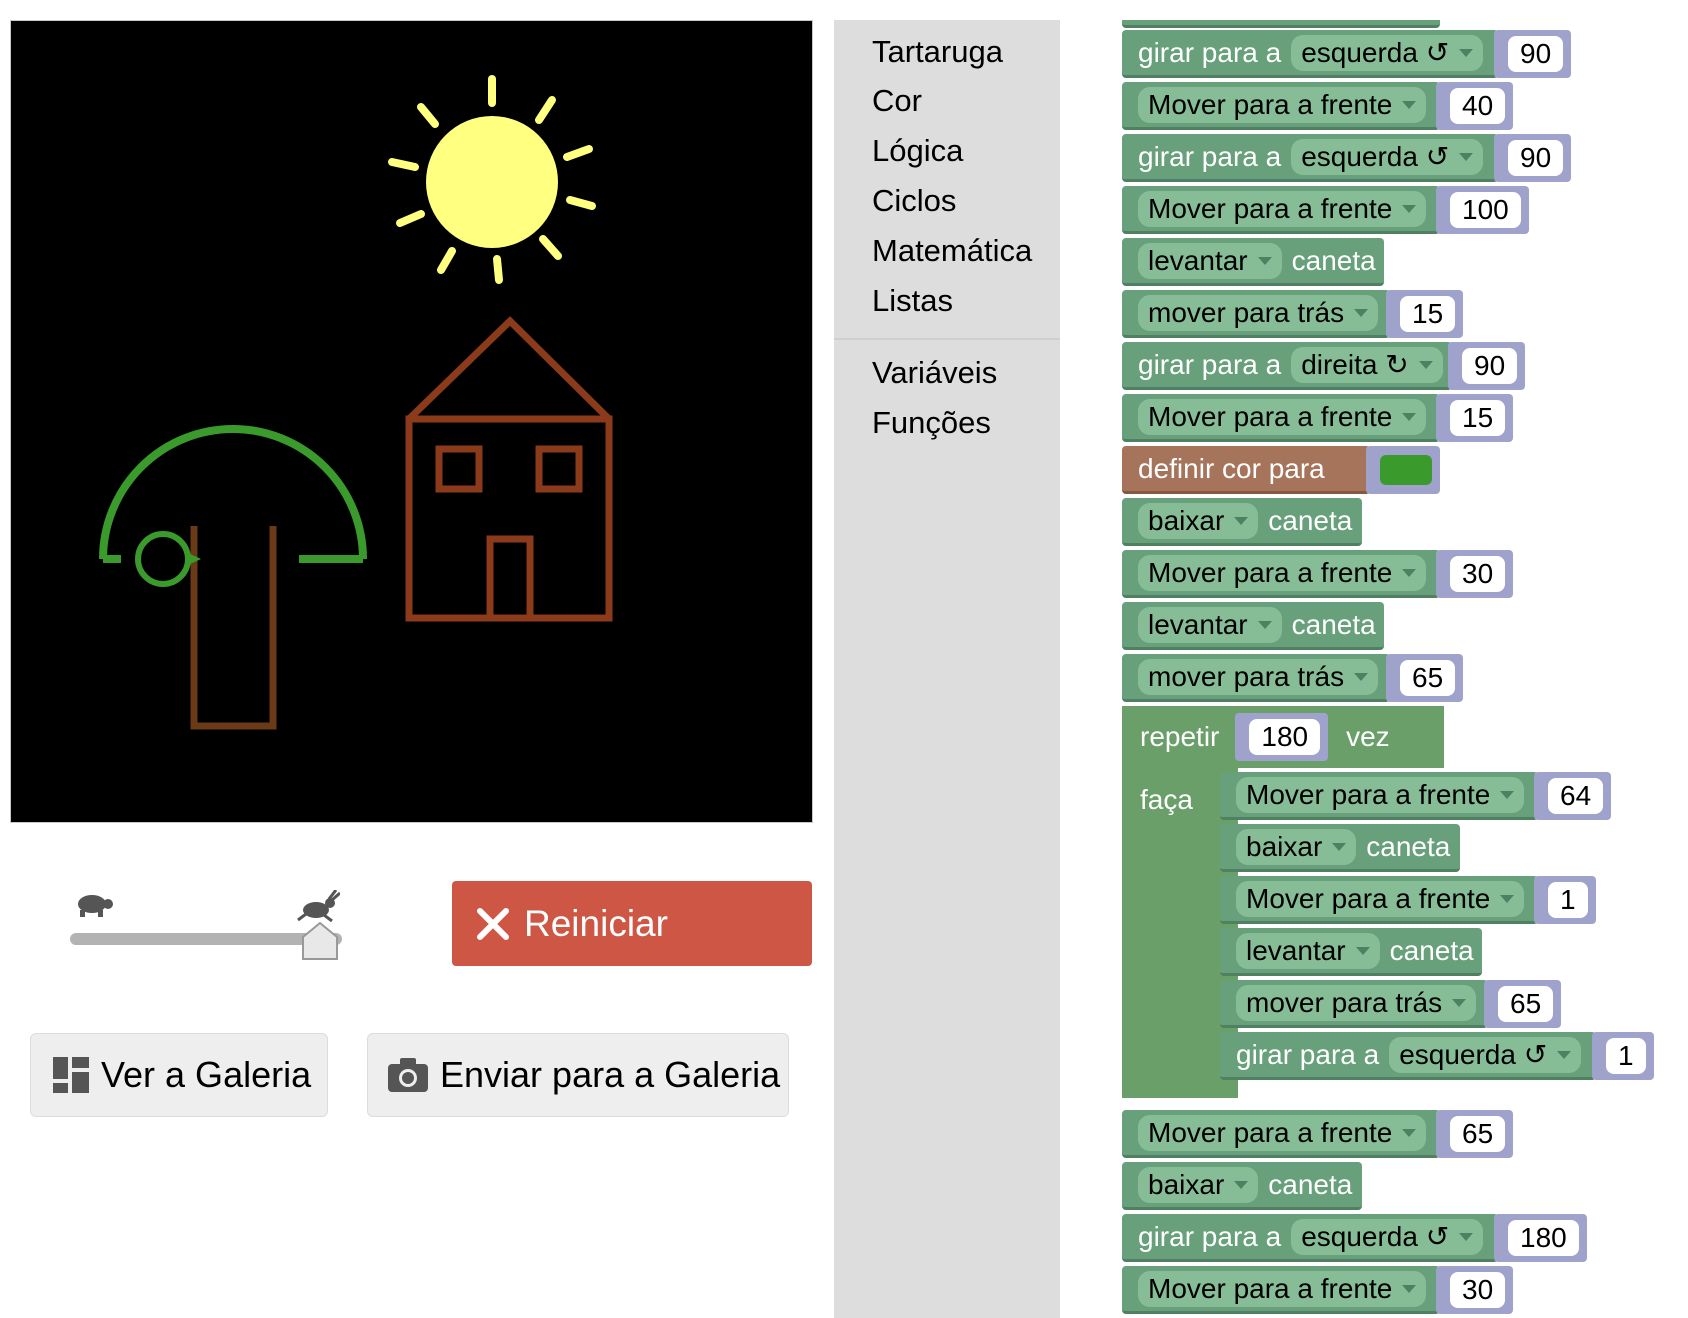 This screenshot has height=1318, width=1688. Describe the element at coordinates (1287, 366) in the screenshot. I see `turn-block: girar para a direita ↻` at that location.